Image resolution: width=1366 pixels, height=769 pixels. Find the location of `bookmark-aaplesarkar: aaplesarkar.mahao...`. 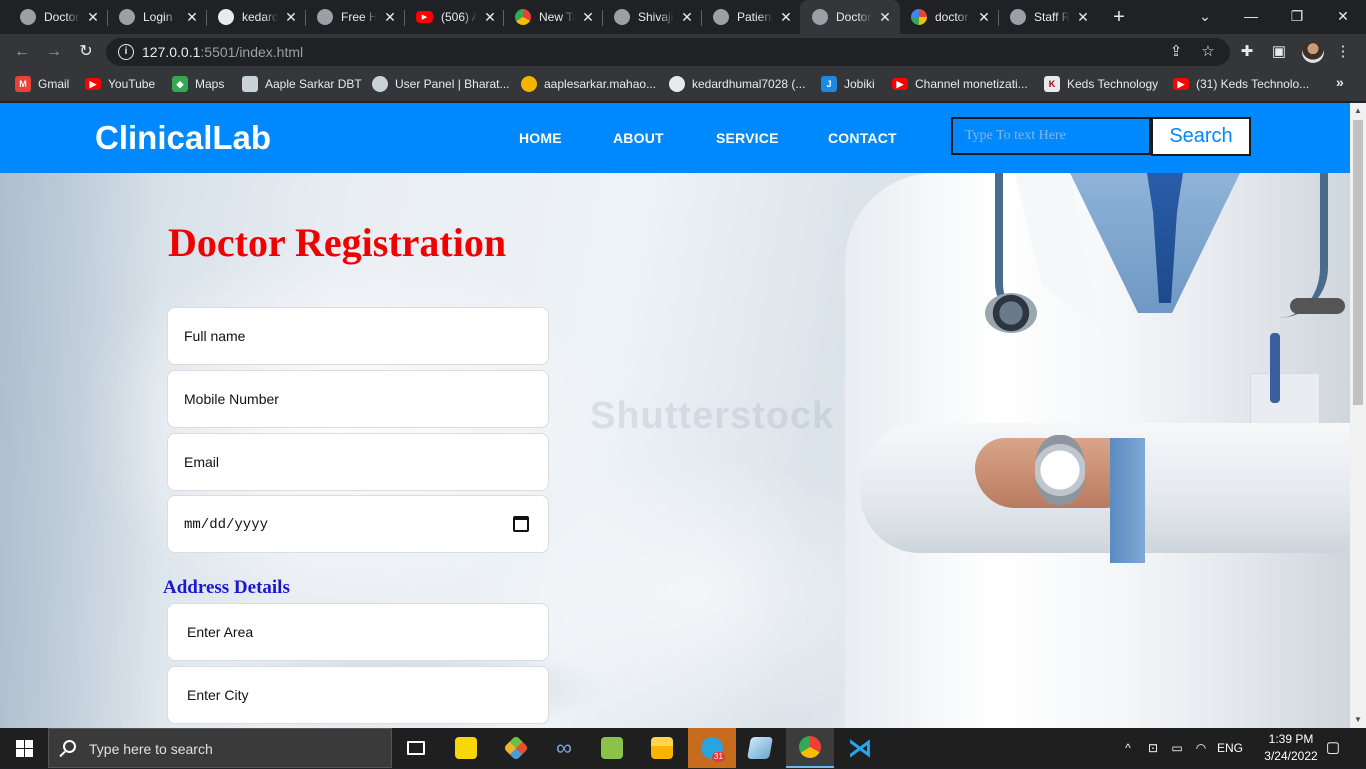

bookmark-aaplesarkar: aaplesarkar.mahao... is located at coordinates (588, 84).